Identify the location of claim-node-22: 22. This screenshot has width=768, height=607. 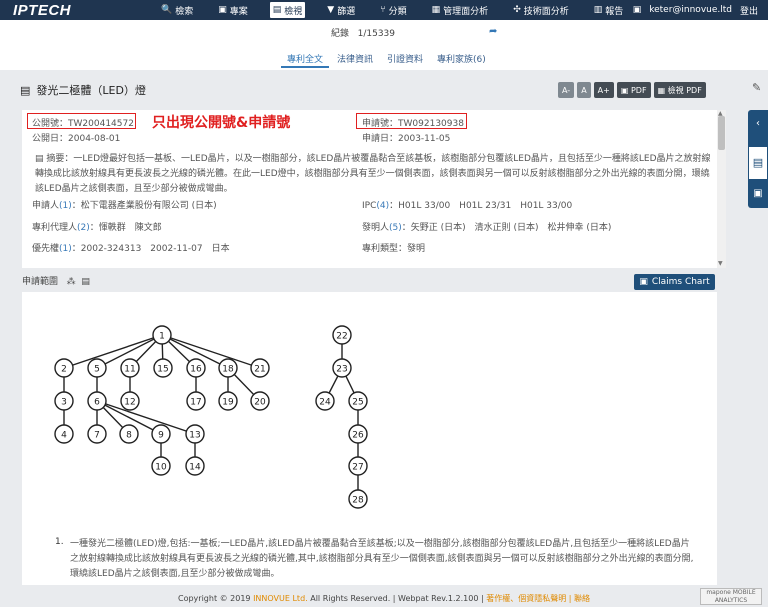
(342, 335).